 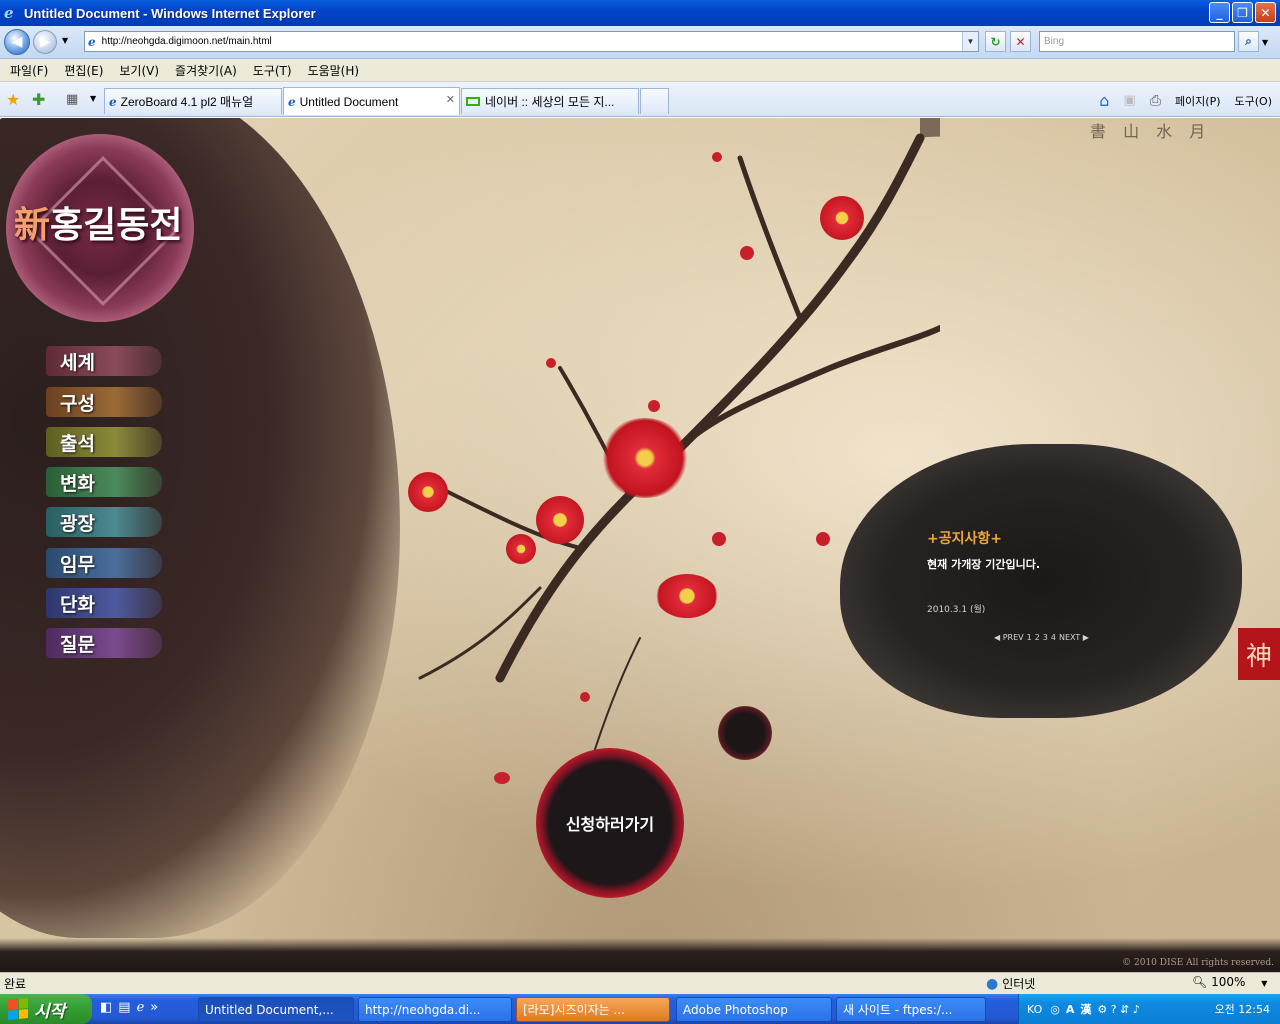 I want to click on menu-edit: 편집(E), so click(x=83, y=70).